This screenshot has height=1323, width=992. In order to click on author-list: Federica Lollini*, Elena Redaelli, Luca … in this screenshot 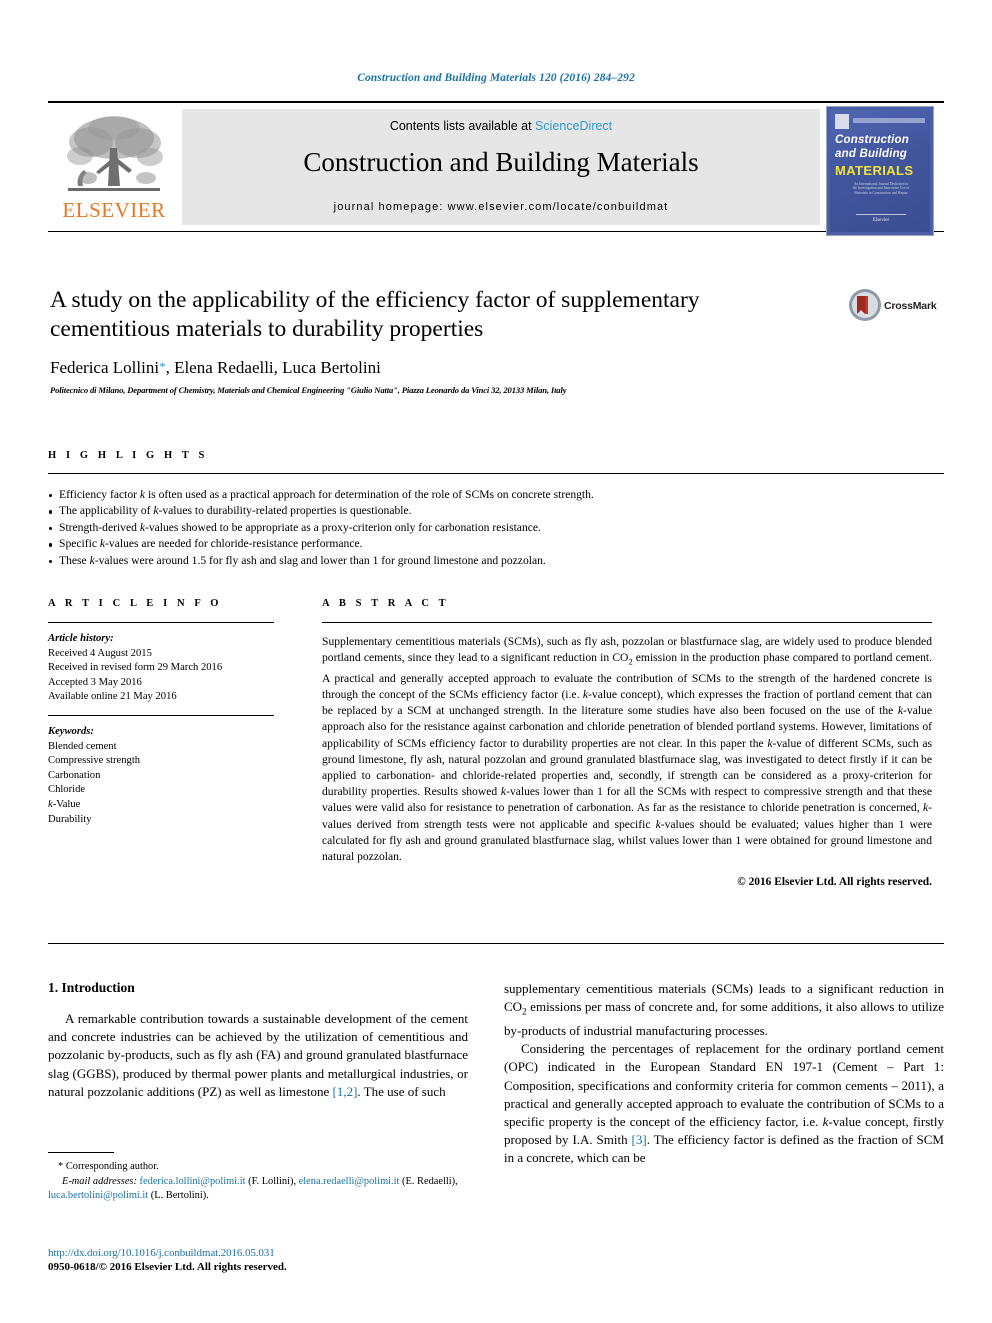, I will do `click(450, 368)`.